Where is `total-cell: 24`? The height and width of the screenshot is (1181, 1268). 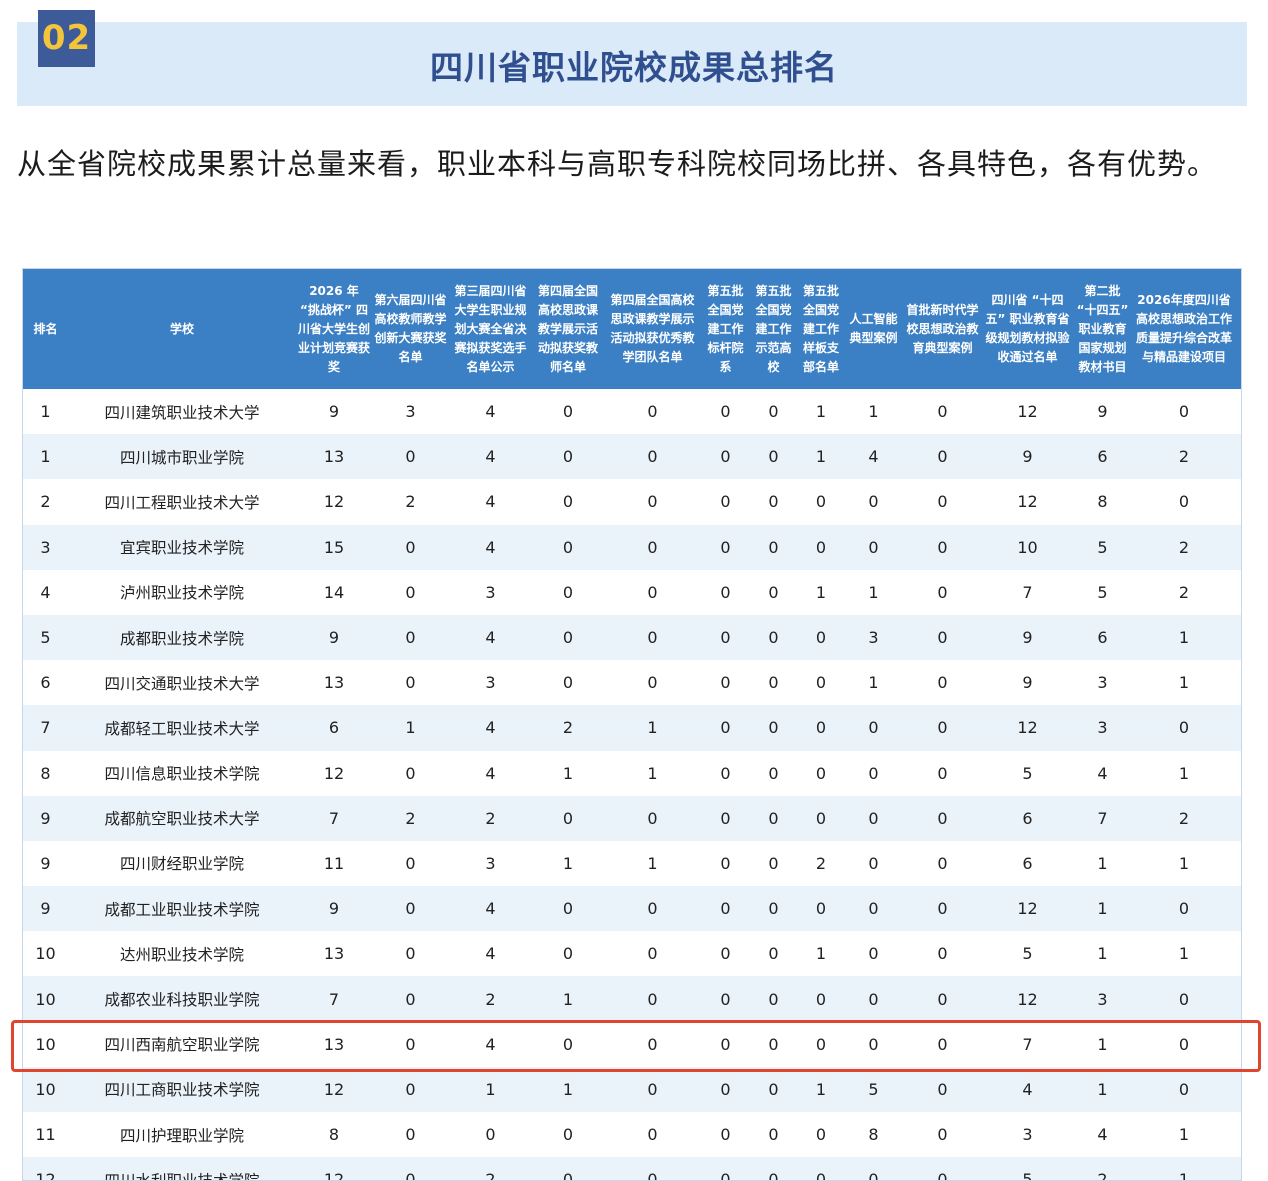
total-cell: 24 is located at coordinates (1238, 1135).